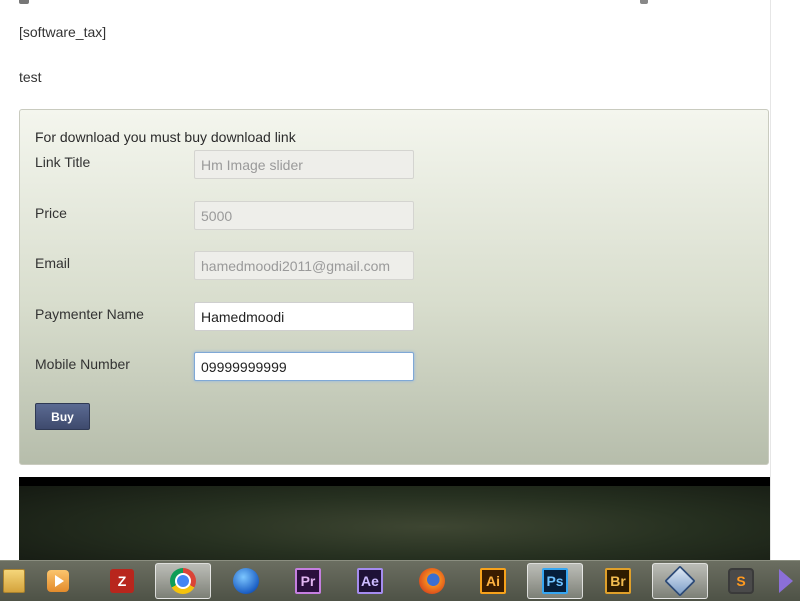  What do you see at coordinates (165, 137) in the screenshot?
I see `form-intro-text: For download you must buy download link` at bounding box center [165, 137].